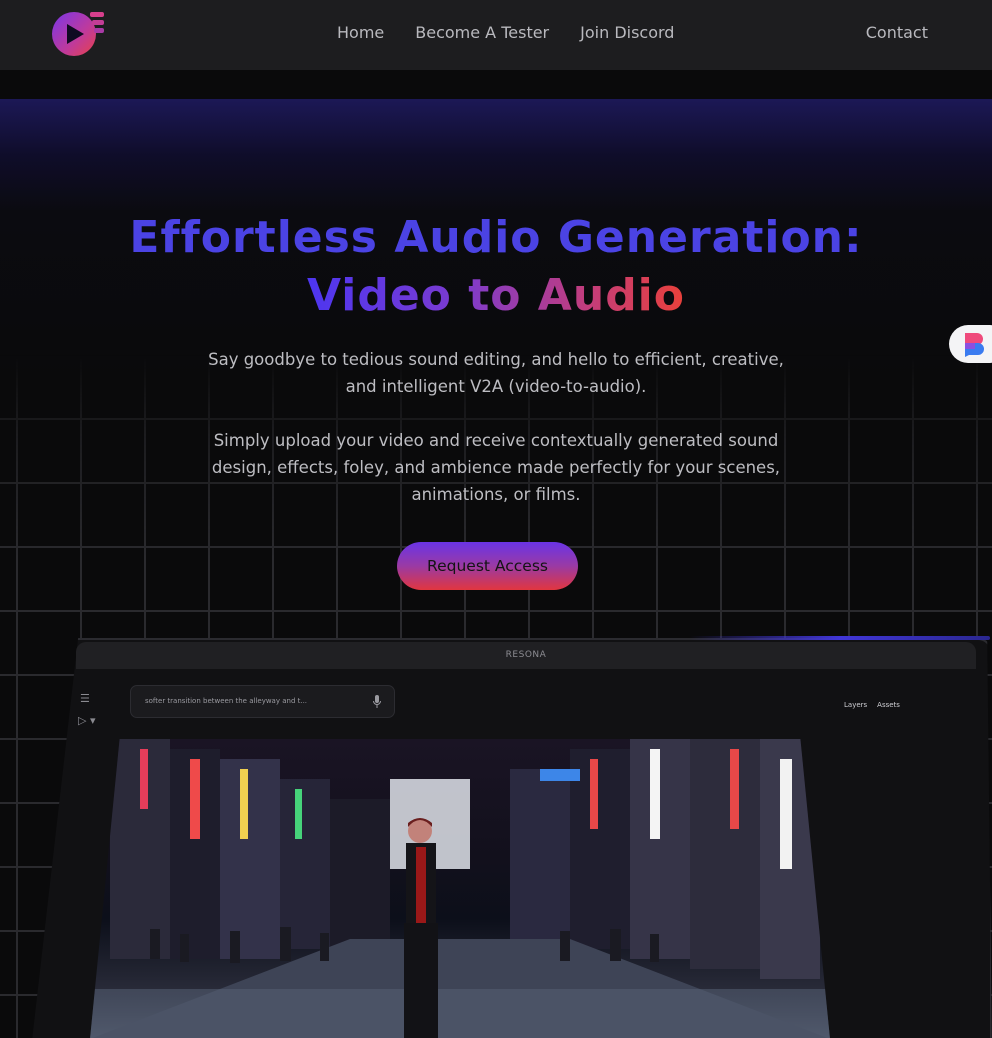 This screenshot has height=1038, width=992. I want to click on floating-app-icon, so click(974, 345).